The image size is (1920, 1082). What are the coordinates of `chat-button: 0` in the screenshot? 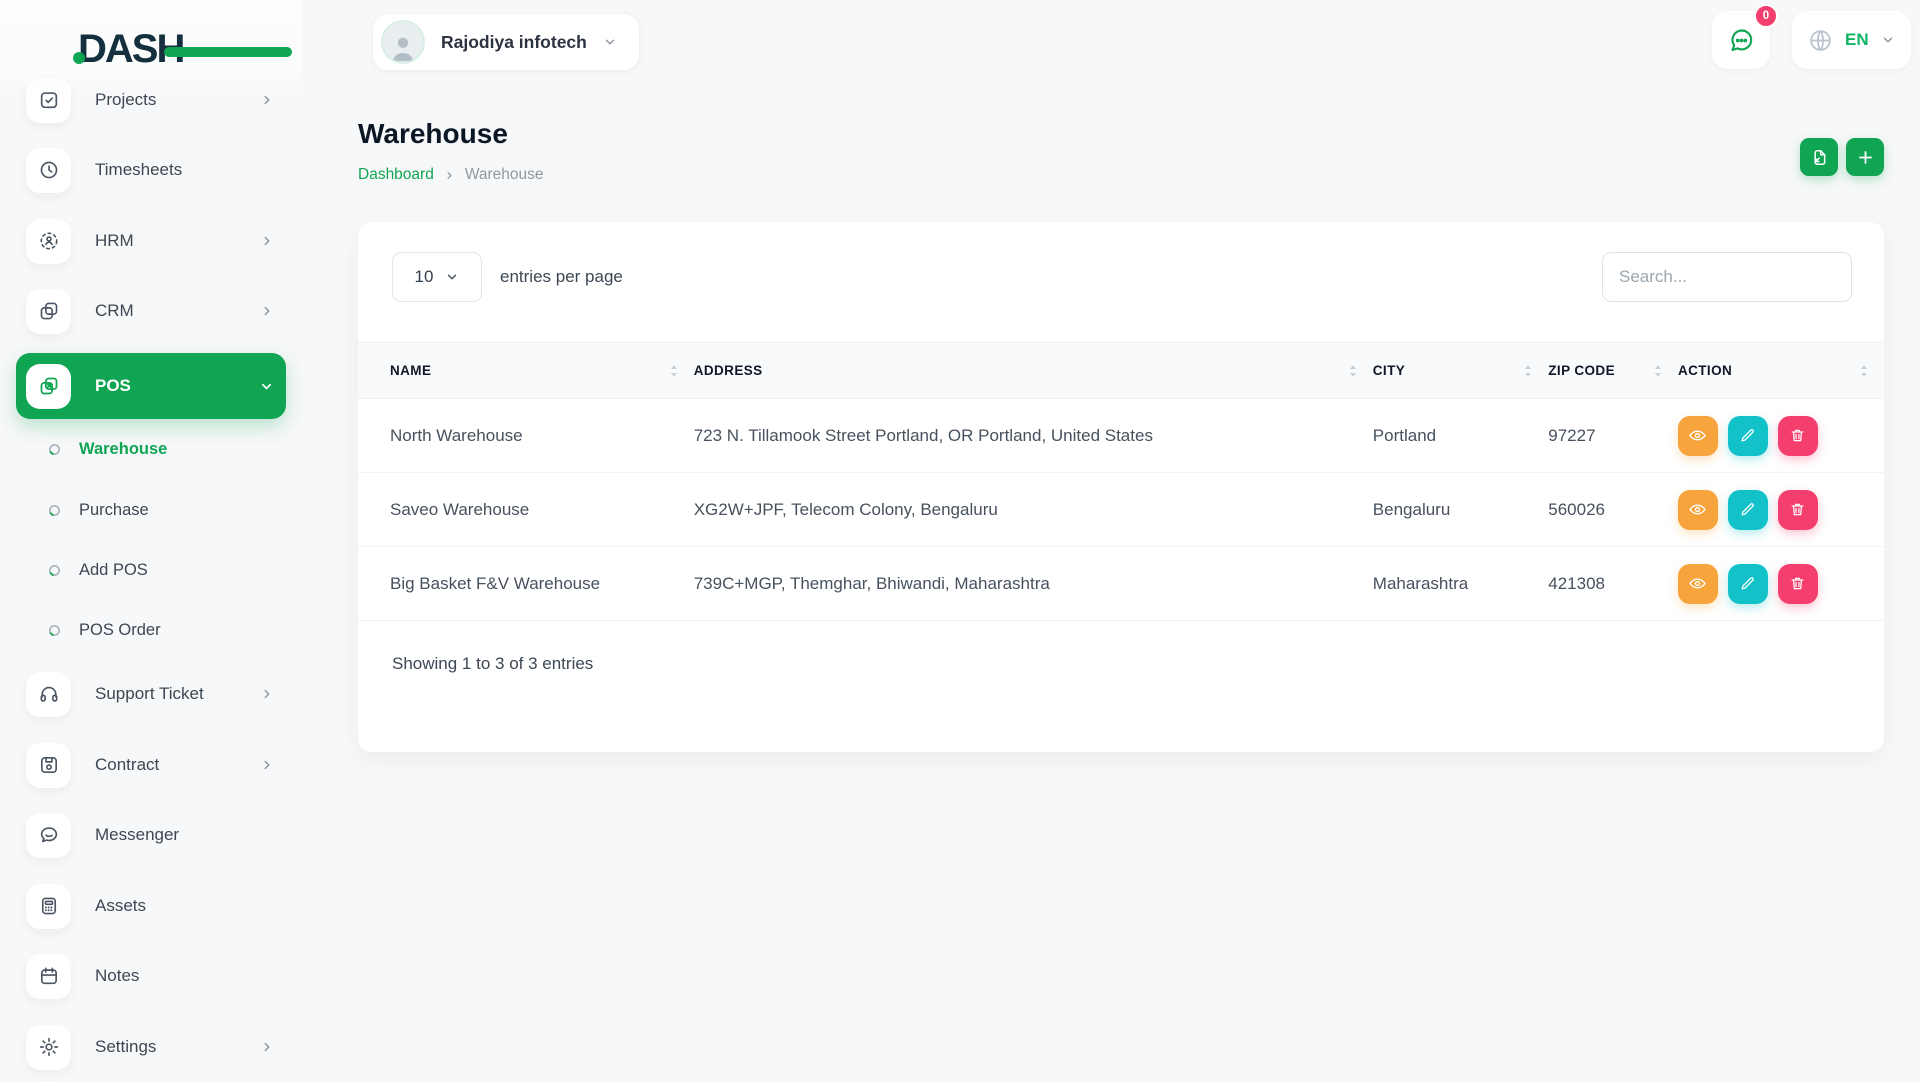 It's located at (1745, 36).